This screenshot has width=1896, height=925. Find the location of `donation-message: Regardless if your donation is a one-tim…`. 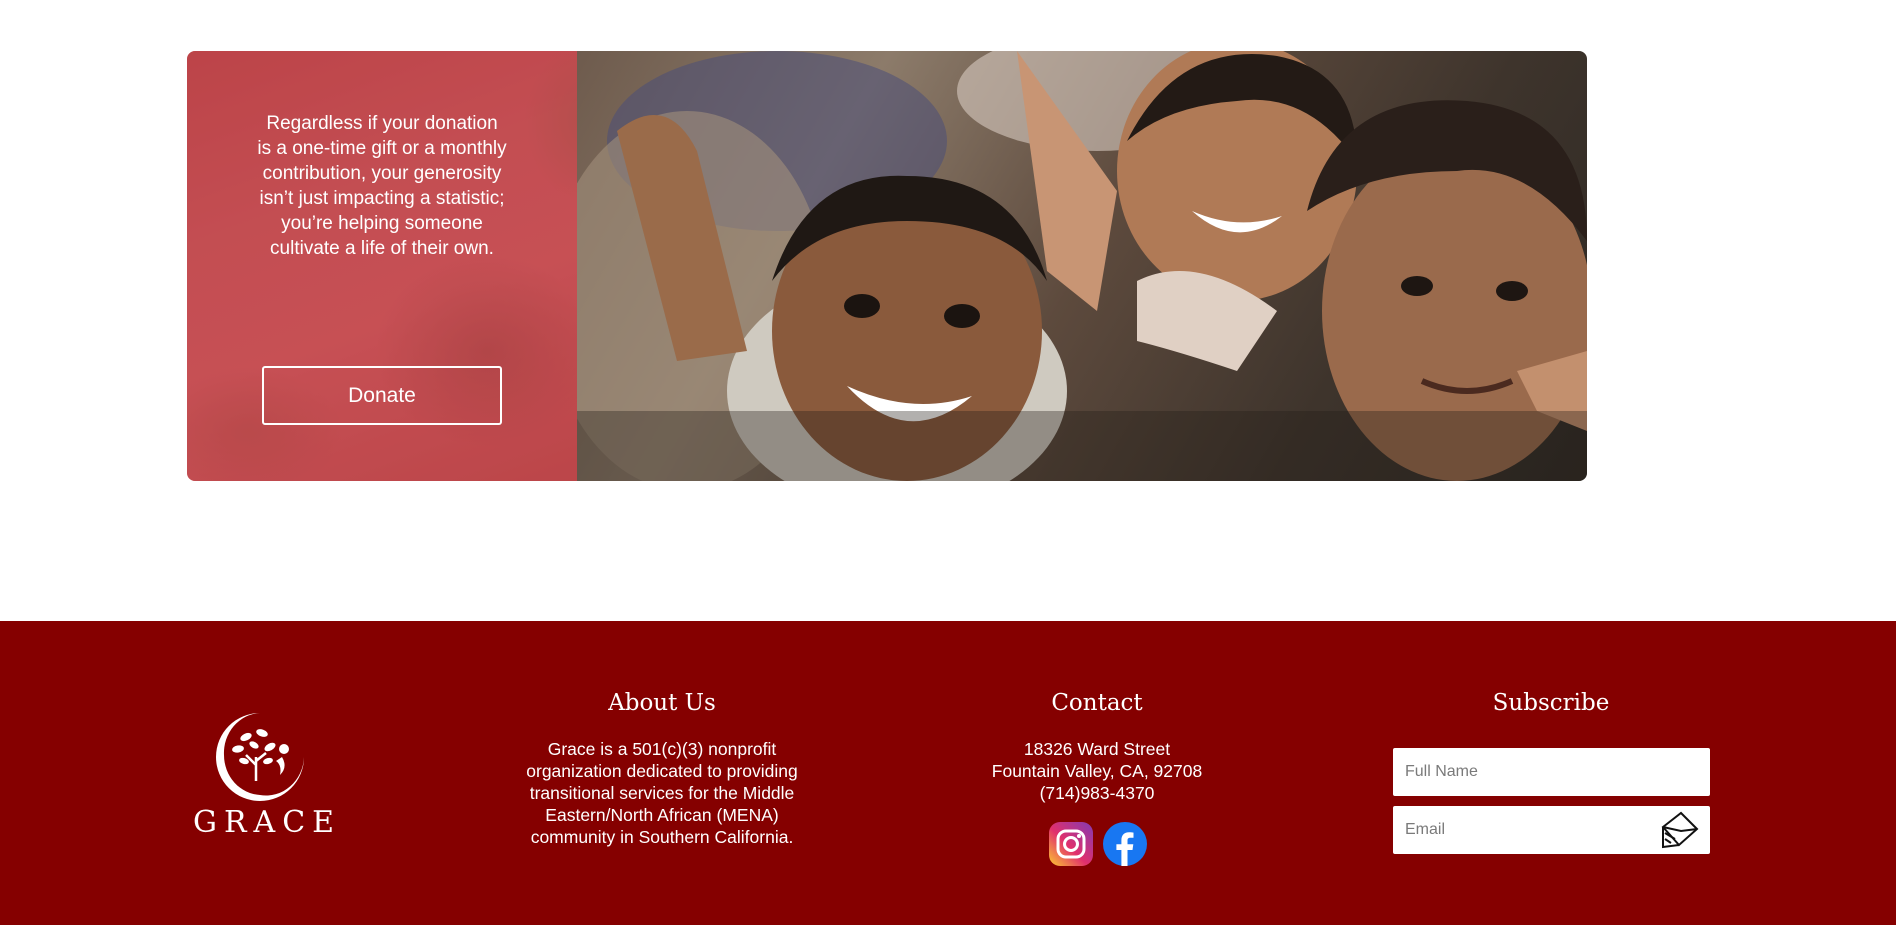

donation-message: Regardless if your donation is a one-tim… is located at coordinates (382, 186).